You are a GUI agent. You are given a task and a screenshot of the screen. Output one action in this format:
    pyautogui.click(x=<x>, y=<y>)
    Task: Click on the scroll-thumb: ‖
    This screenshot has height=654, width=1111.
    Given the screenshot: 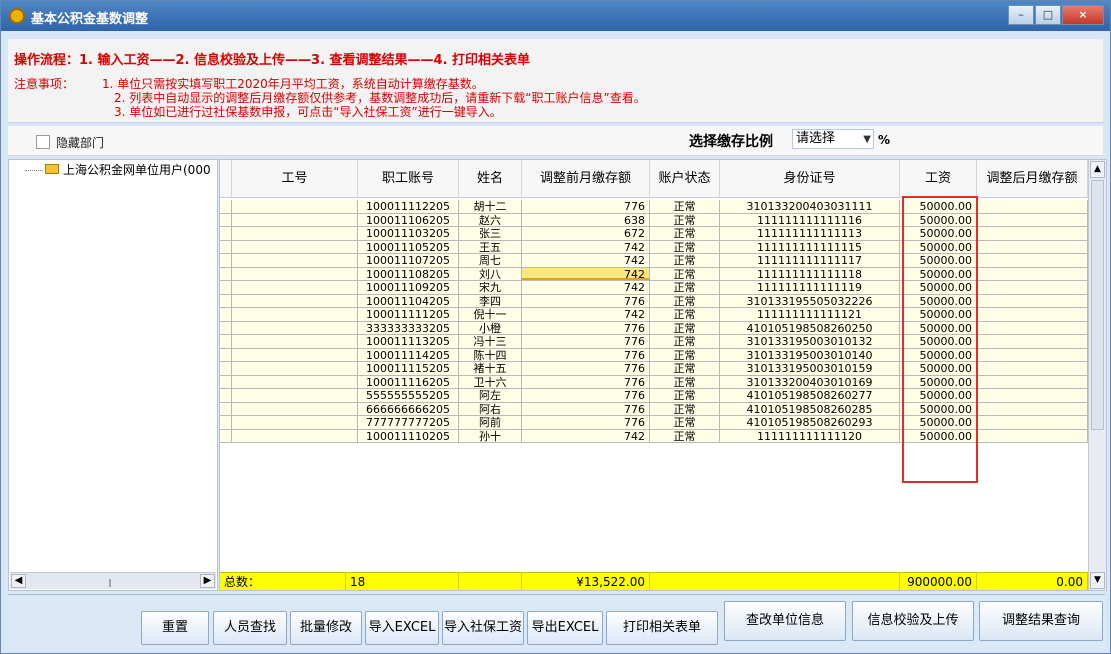 What is the action you would take?
    pyautogui.click(x=110, y=582)
    